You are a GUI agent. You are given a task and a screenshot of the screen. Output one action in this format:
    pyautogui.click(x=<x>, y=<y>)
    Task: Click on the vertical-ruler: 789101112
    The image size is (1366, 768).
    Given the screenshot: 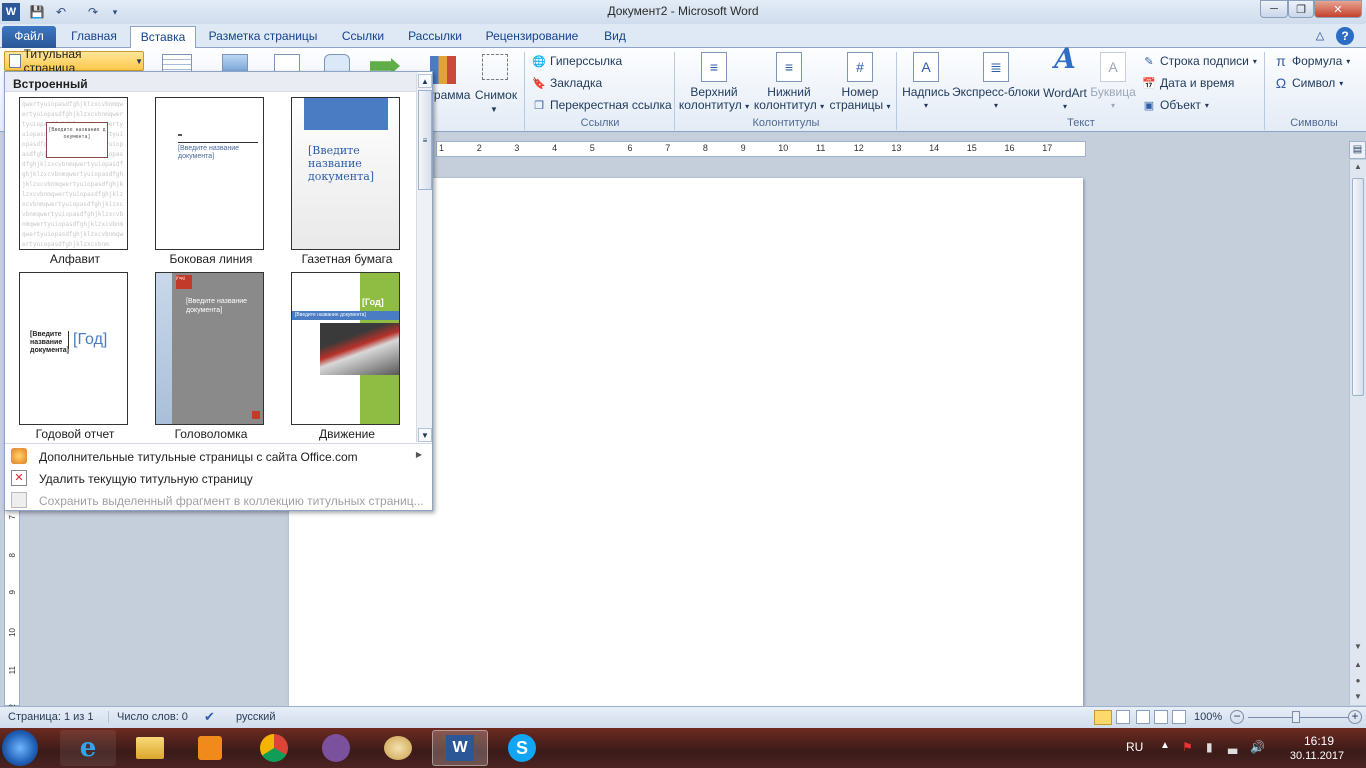 What is the action you would take?
    pyautogui.click(x=12, y=611)
    